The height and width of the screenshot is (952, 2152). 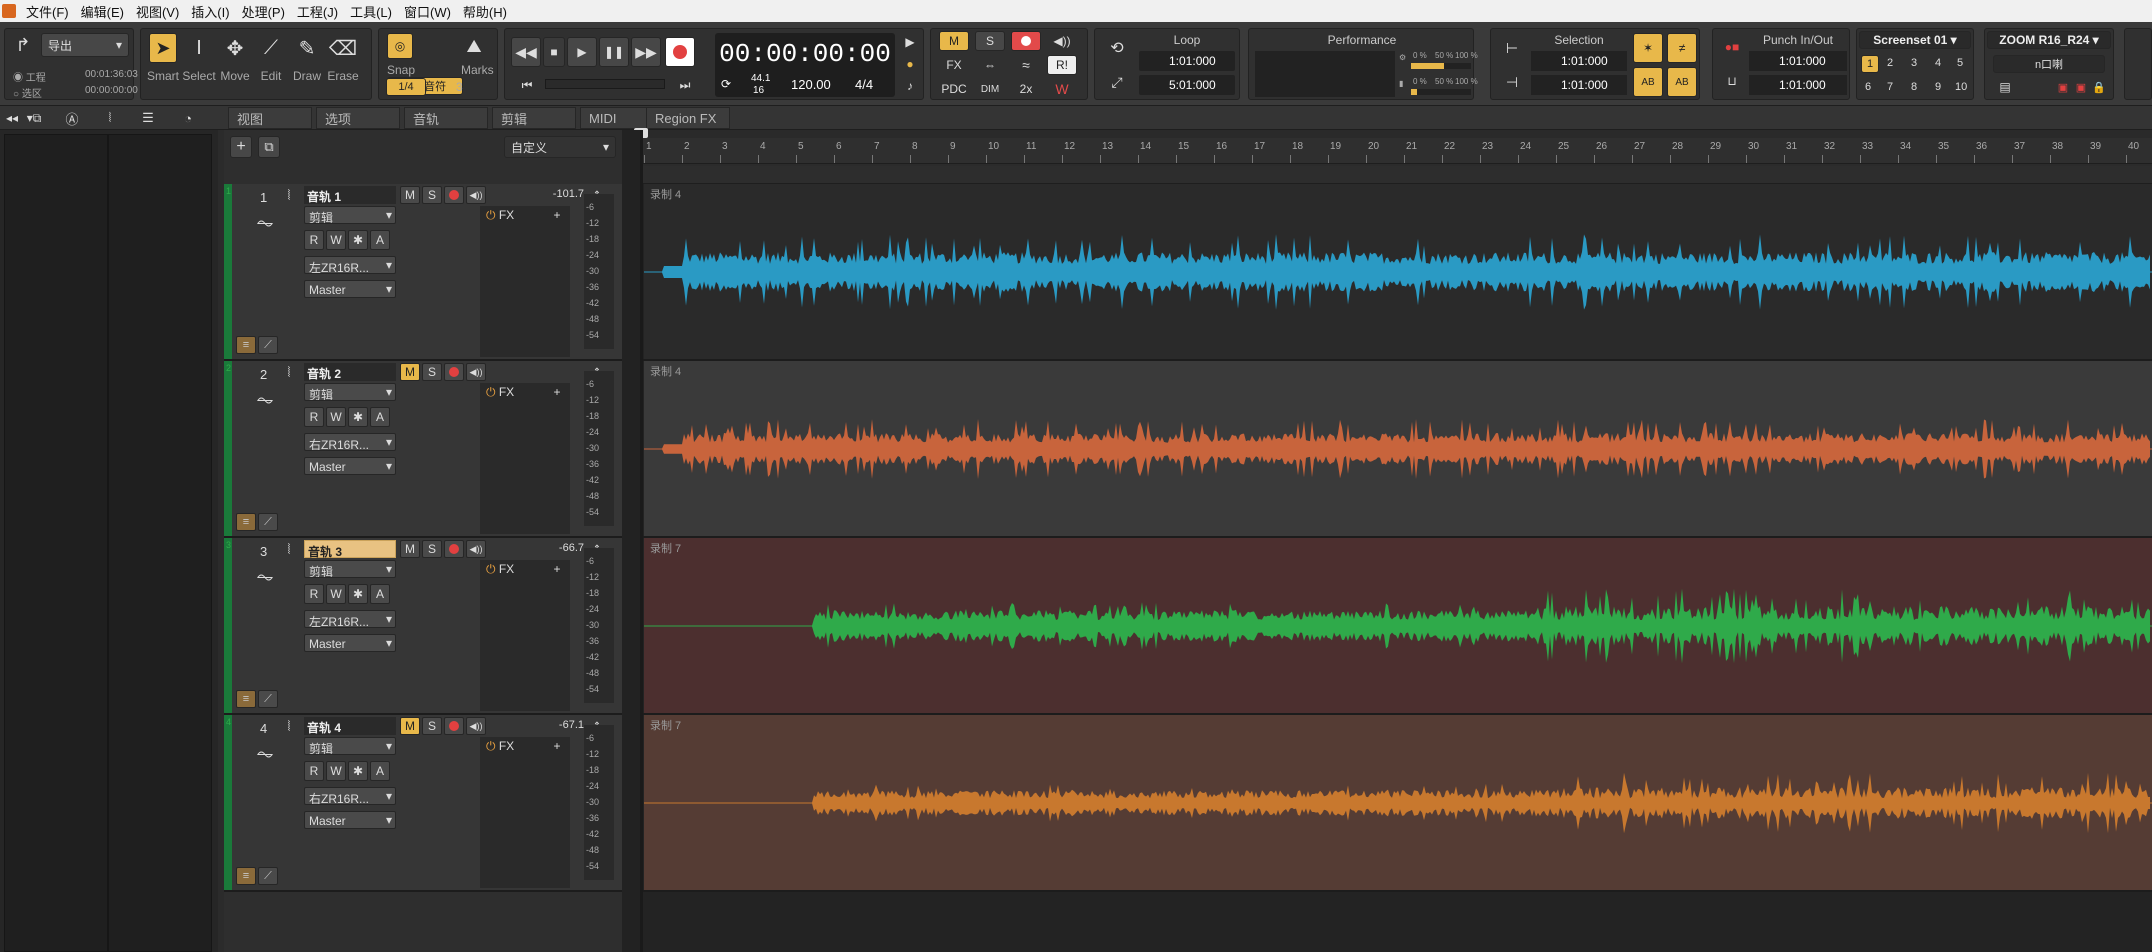 I want to click on time-signature: 4/4, so click(x=864, y=84).